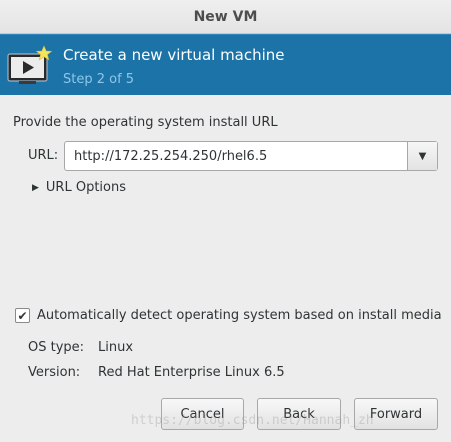 This screenshot has height=442, width=451. I want to click on auto-detect-checkbox: ✔, so click(22, 315).